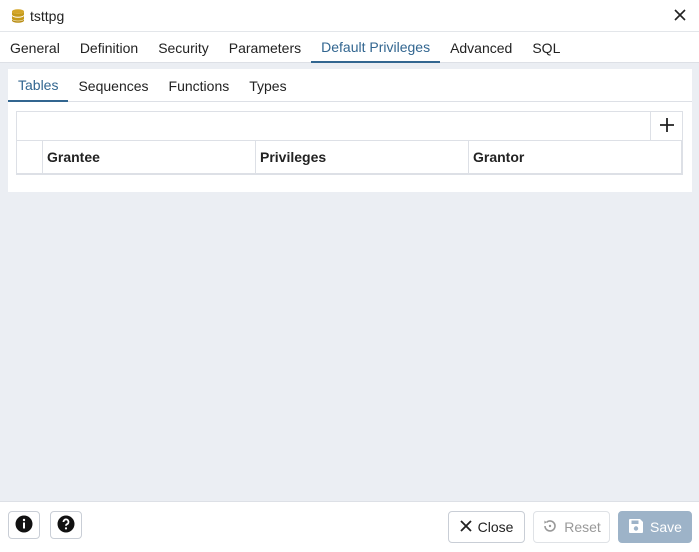 The width and height of the screenshot is (699, 552). I want to click on plus-icon, so click(667, 126).